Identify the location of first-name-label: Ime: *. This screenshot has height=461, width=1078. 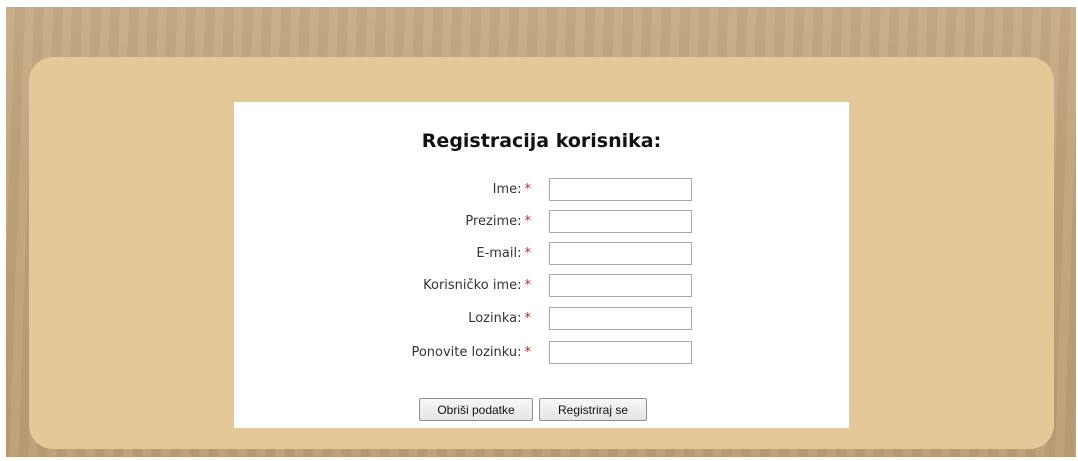
(512, 189).